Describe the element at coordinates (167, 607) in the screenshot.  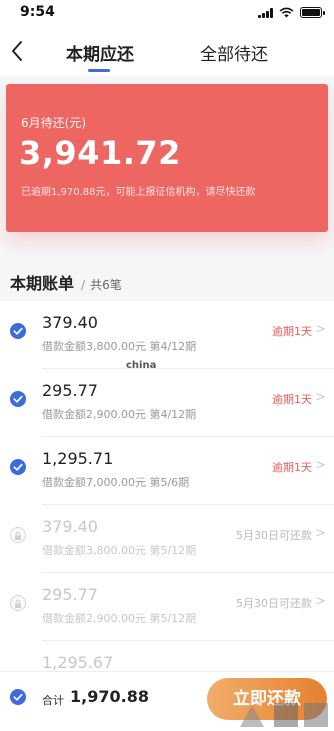
I see `bill-row: 295.77 借款金额2,900.00元 第5/12期 5月30日可还款 >` at that location.